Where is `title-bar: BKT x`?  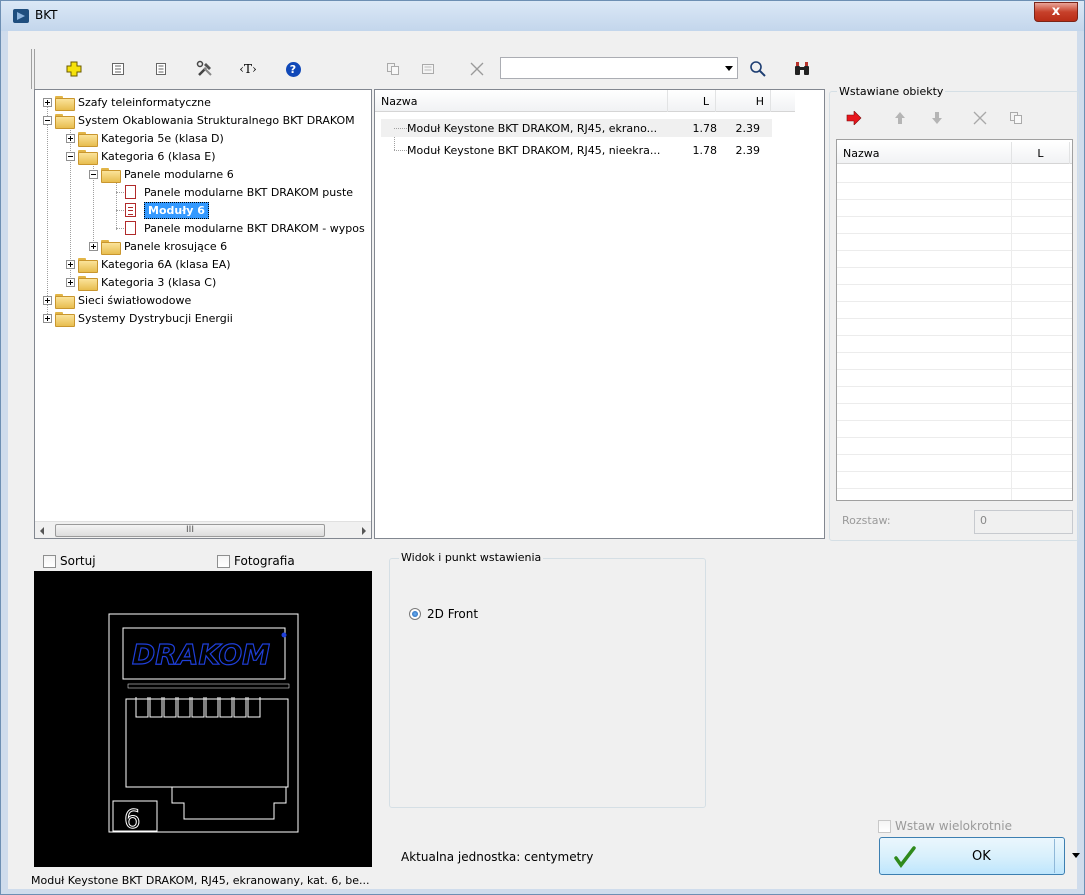
title-bar: BKT x is located at coordinates (542, 16).